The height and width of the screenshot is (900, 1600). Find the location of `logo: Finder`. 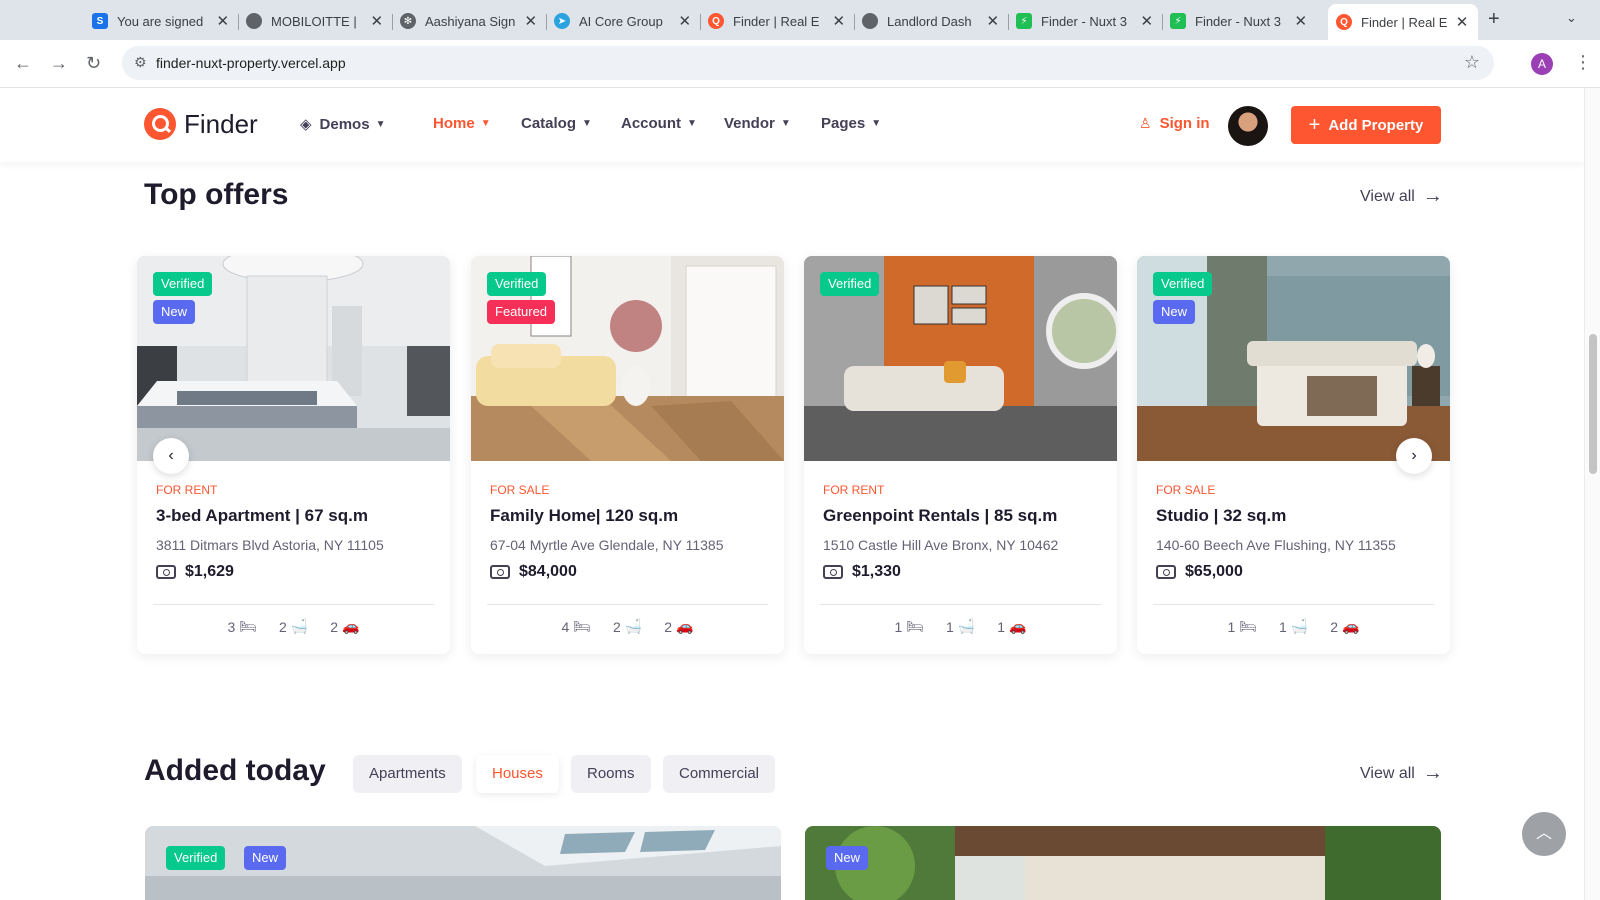

logo: Finder is located at coordinates (201, 124).